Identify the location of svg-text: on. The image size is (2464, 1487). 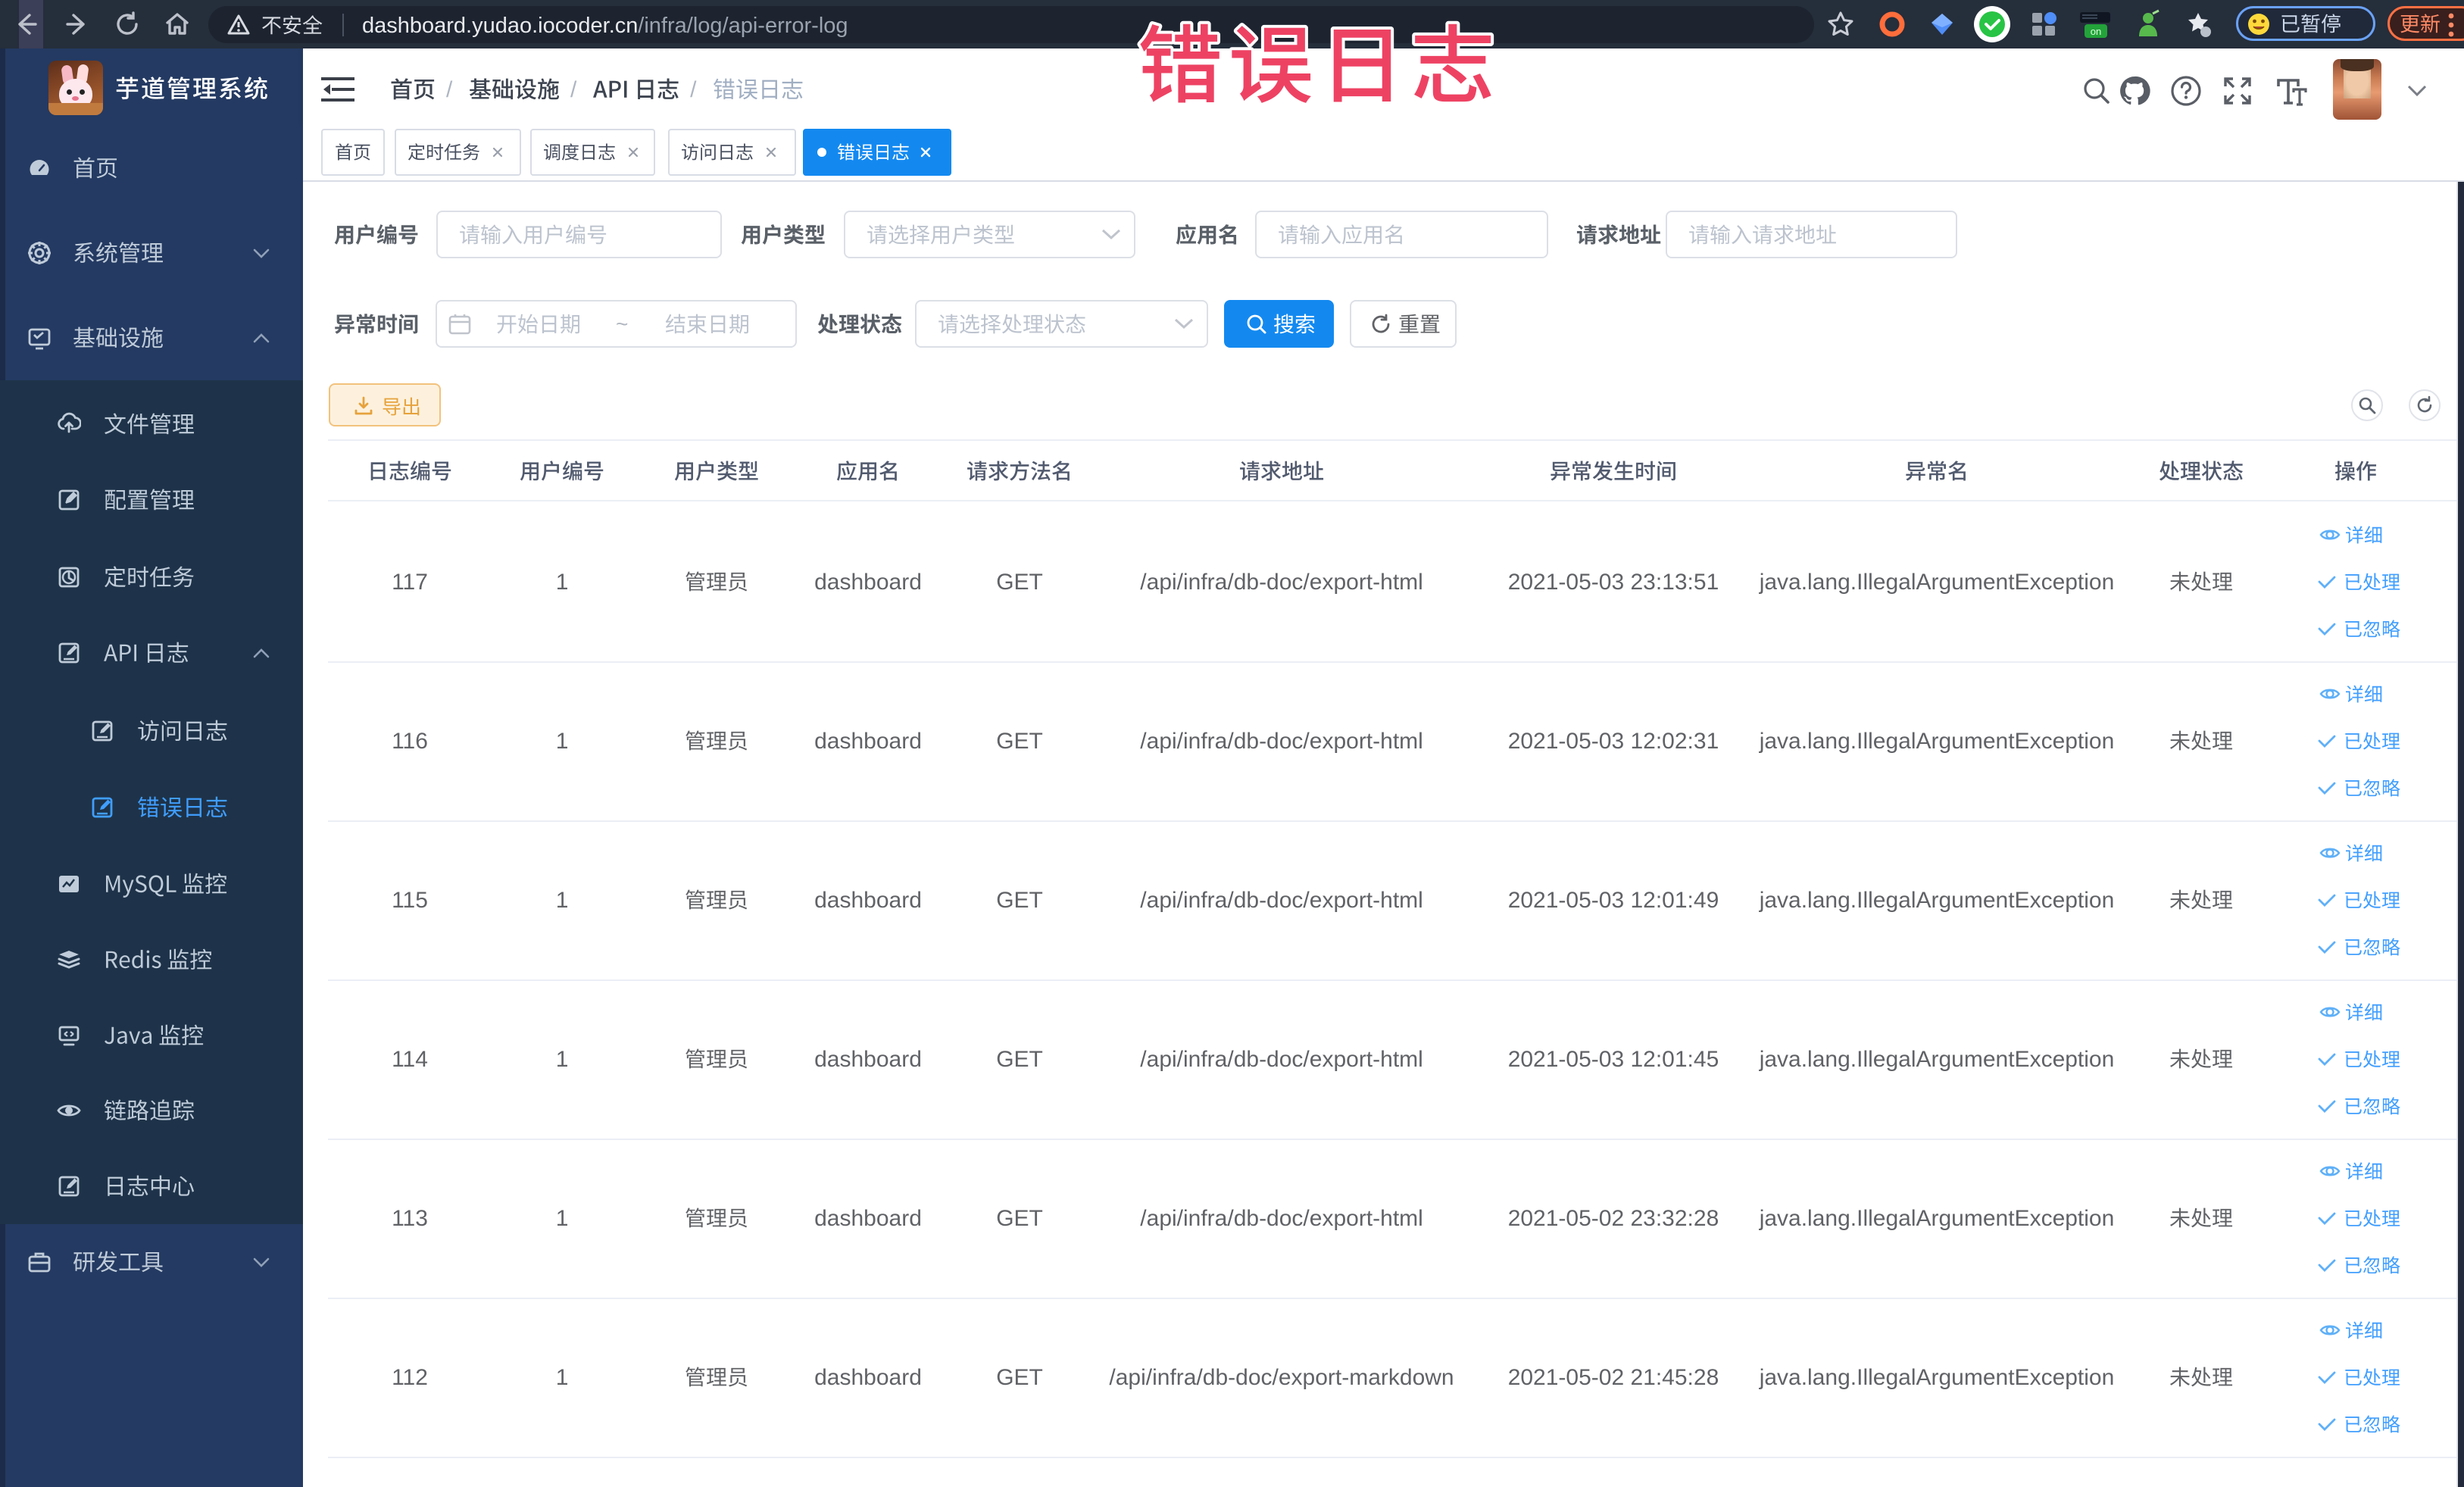
(2096, 31).